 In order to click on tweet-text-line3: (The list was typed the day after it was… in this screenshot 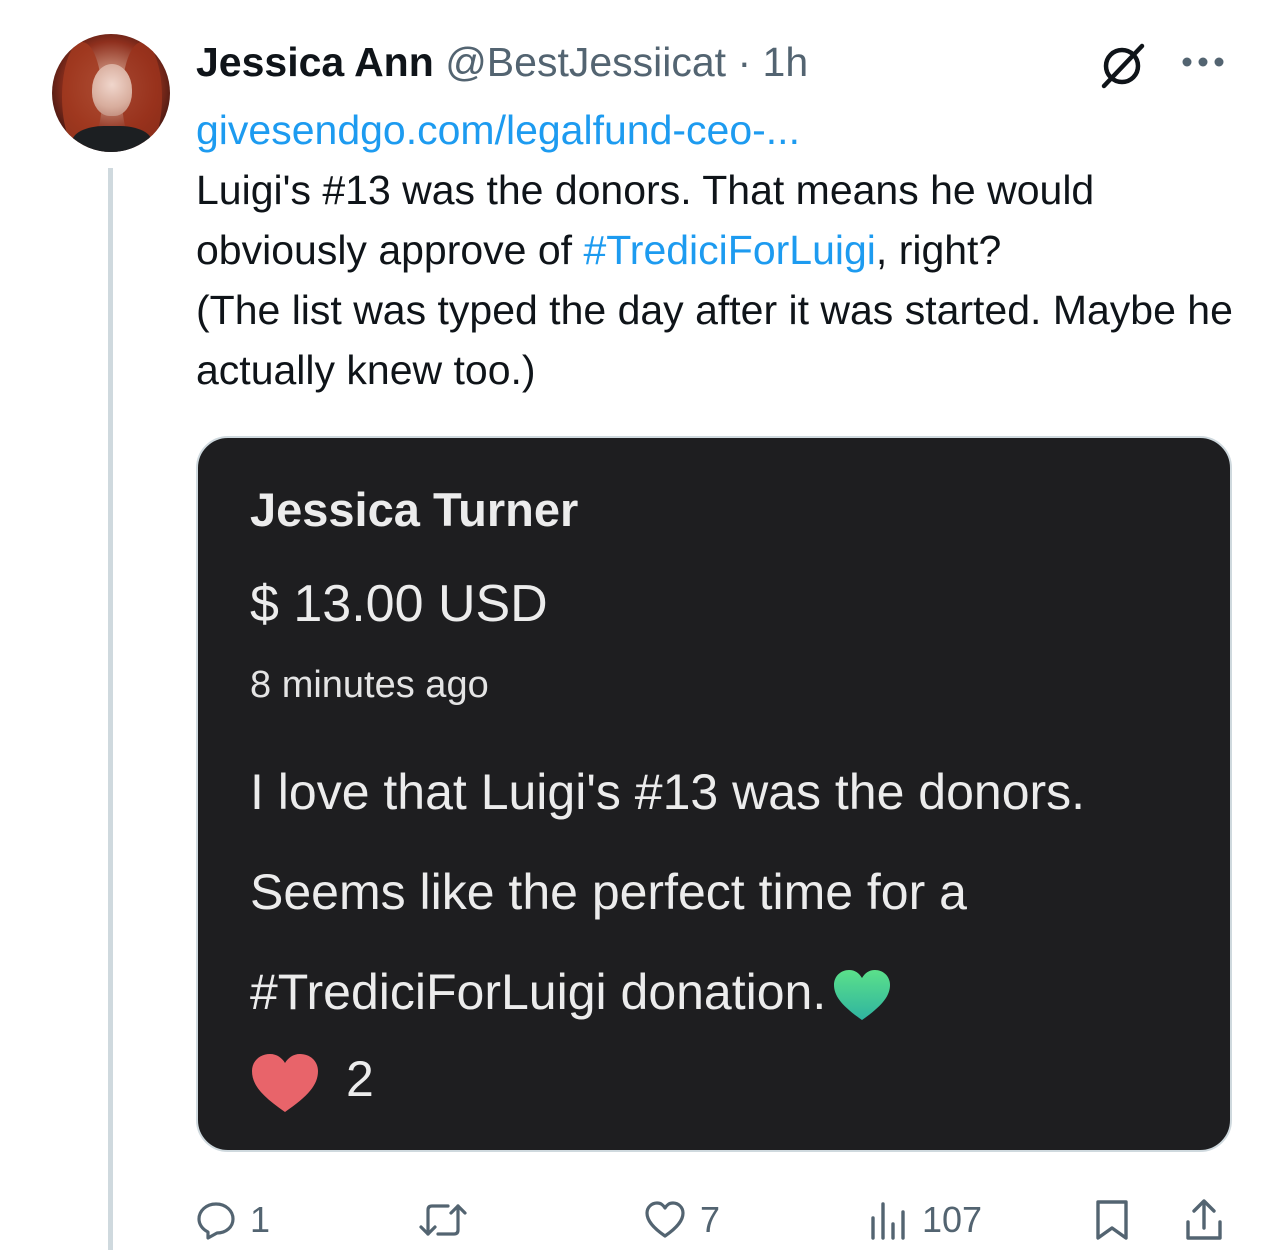, I will do `click(714, 340)`.